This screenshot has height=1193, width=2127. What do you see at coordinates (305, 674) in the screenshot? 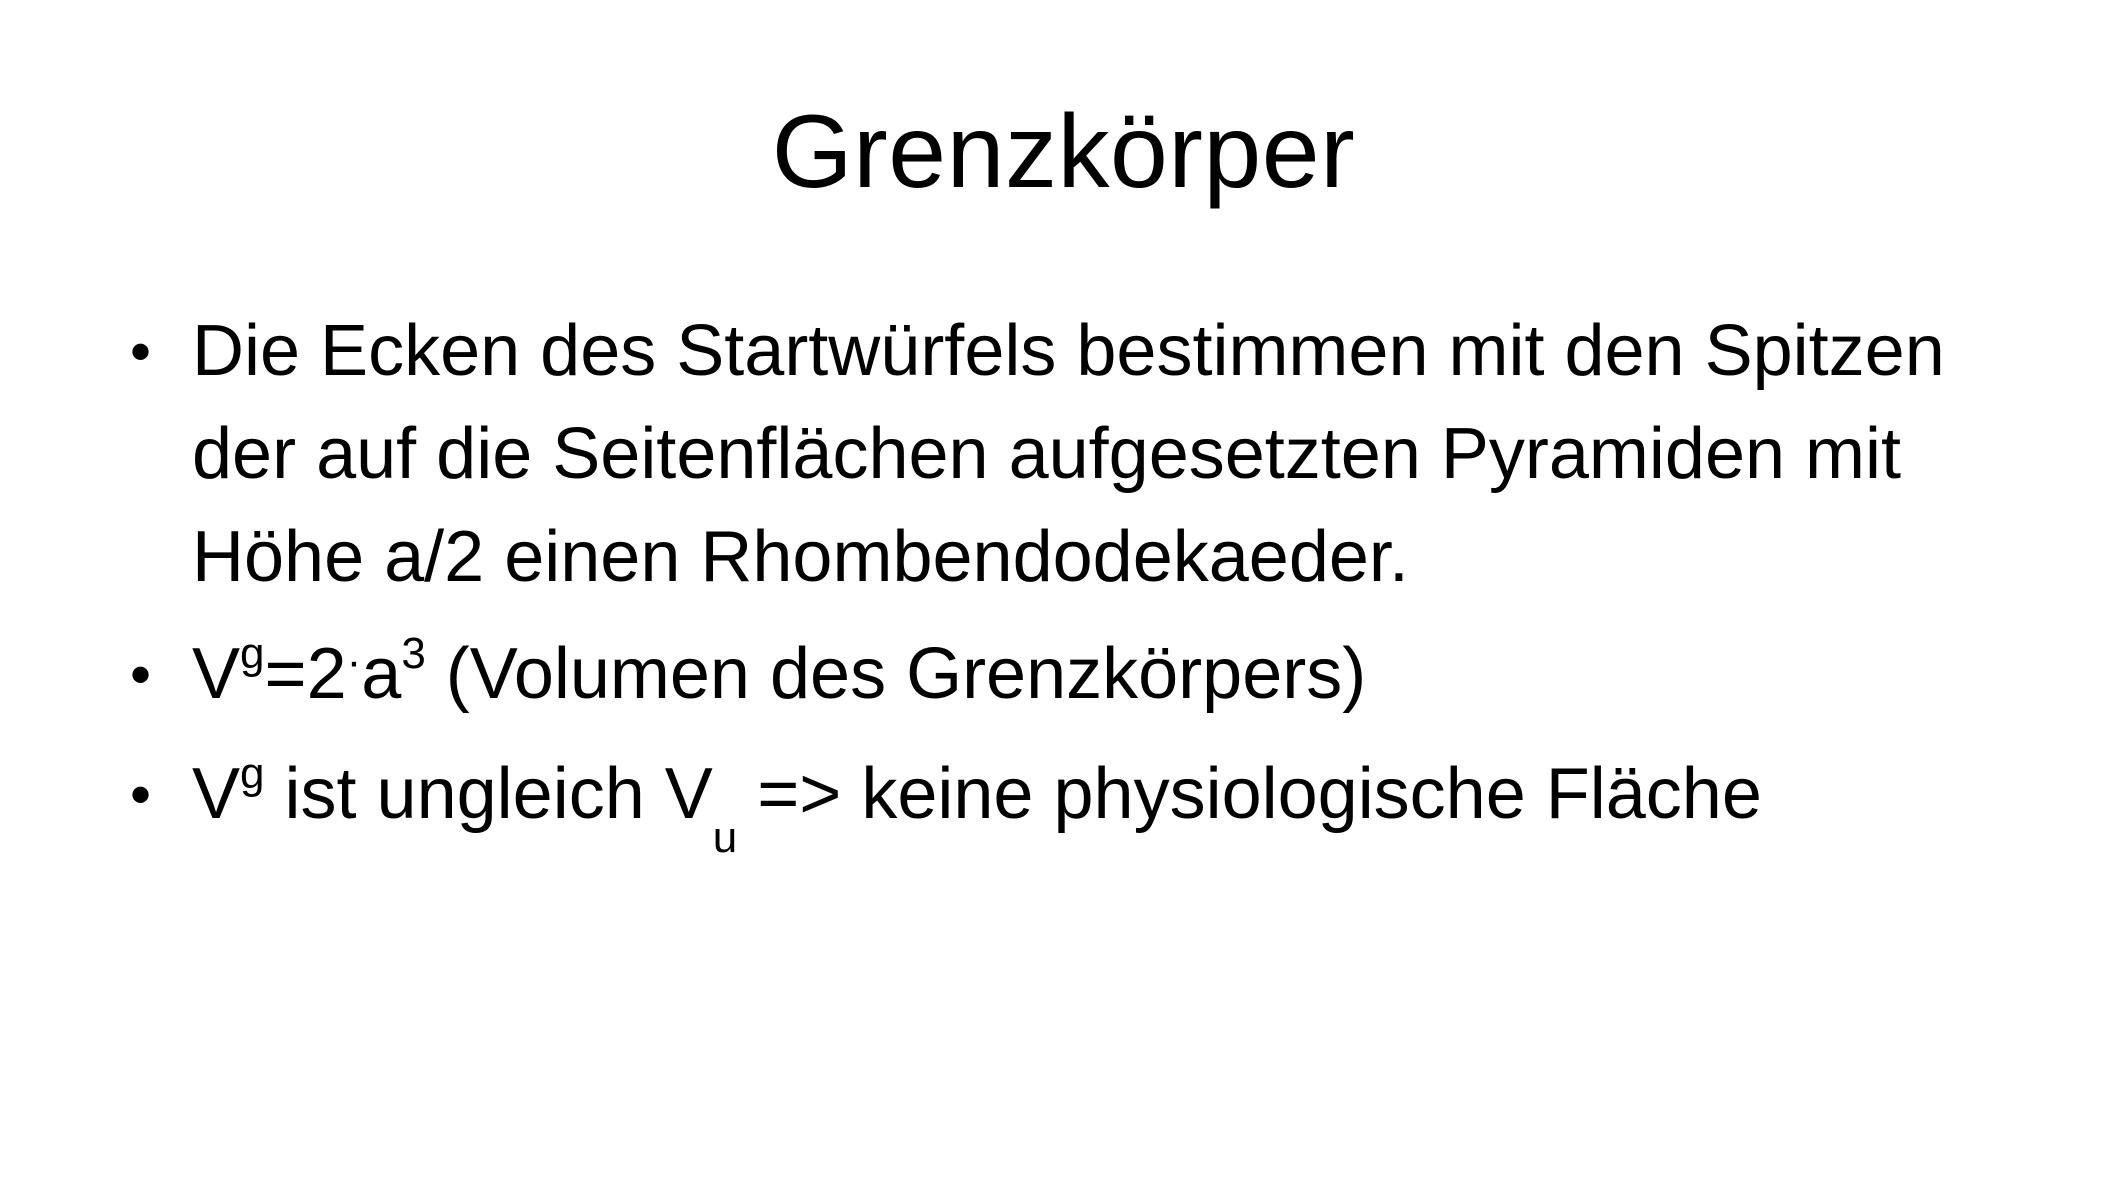
I see `formula-equals: =2` at bounding box center [305, 674].